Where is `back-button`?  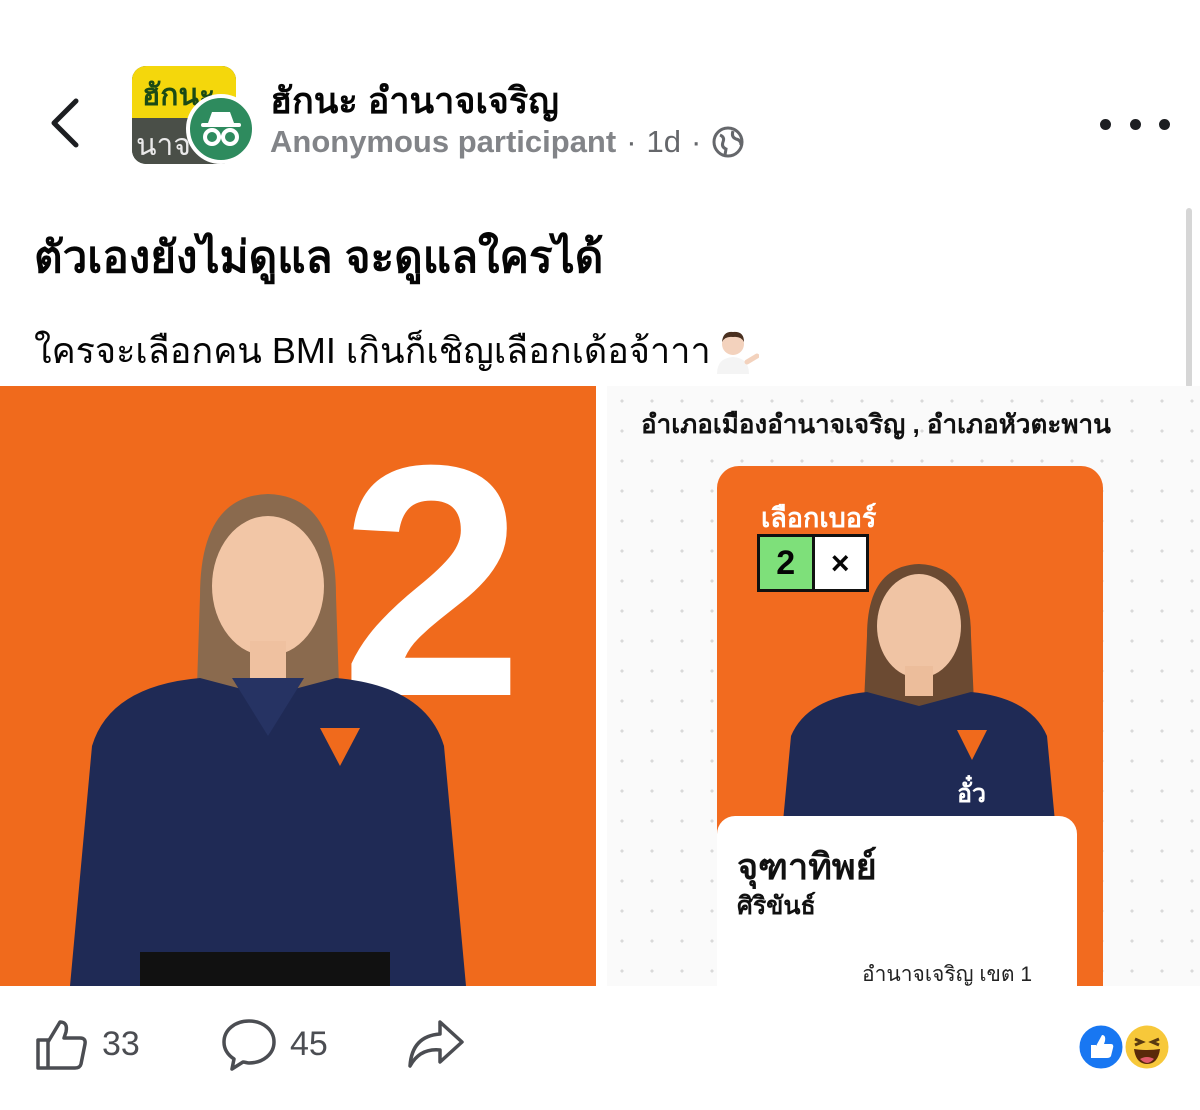 back-button is located at coordinates (66, 123).